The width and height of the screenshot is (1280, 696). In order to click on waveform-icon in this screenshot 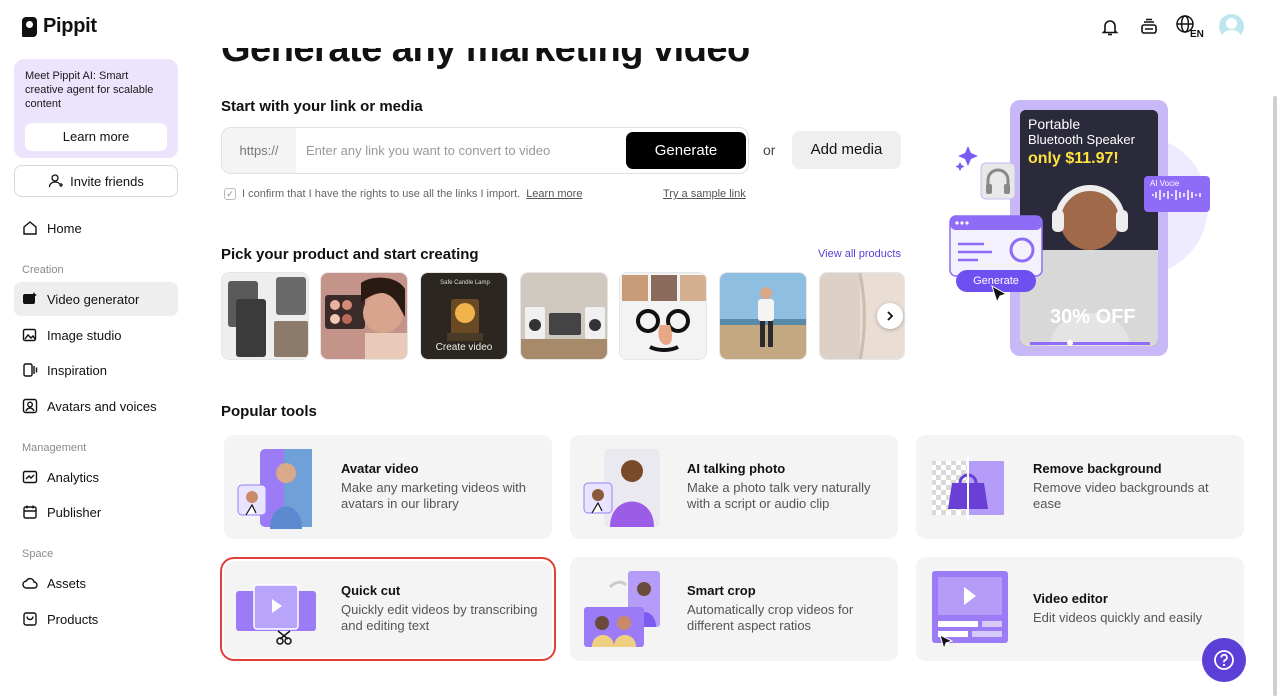, I will do `click(1176, 195)`.